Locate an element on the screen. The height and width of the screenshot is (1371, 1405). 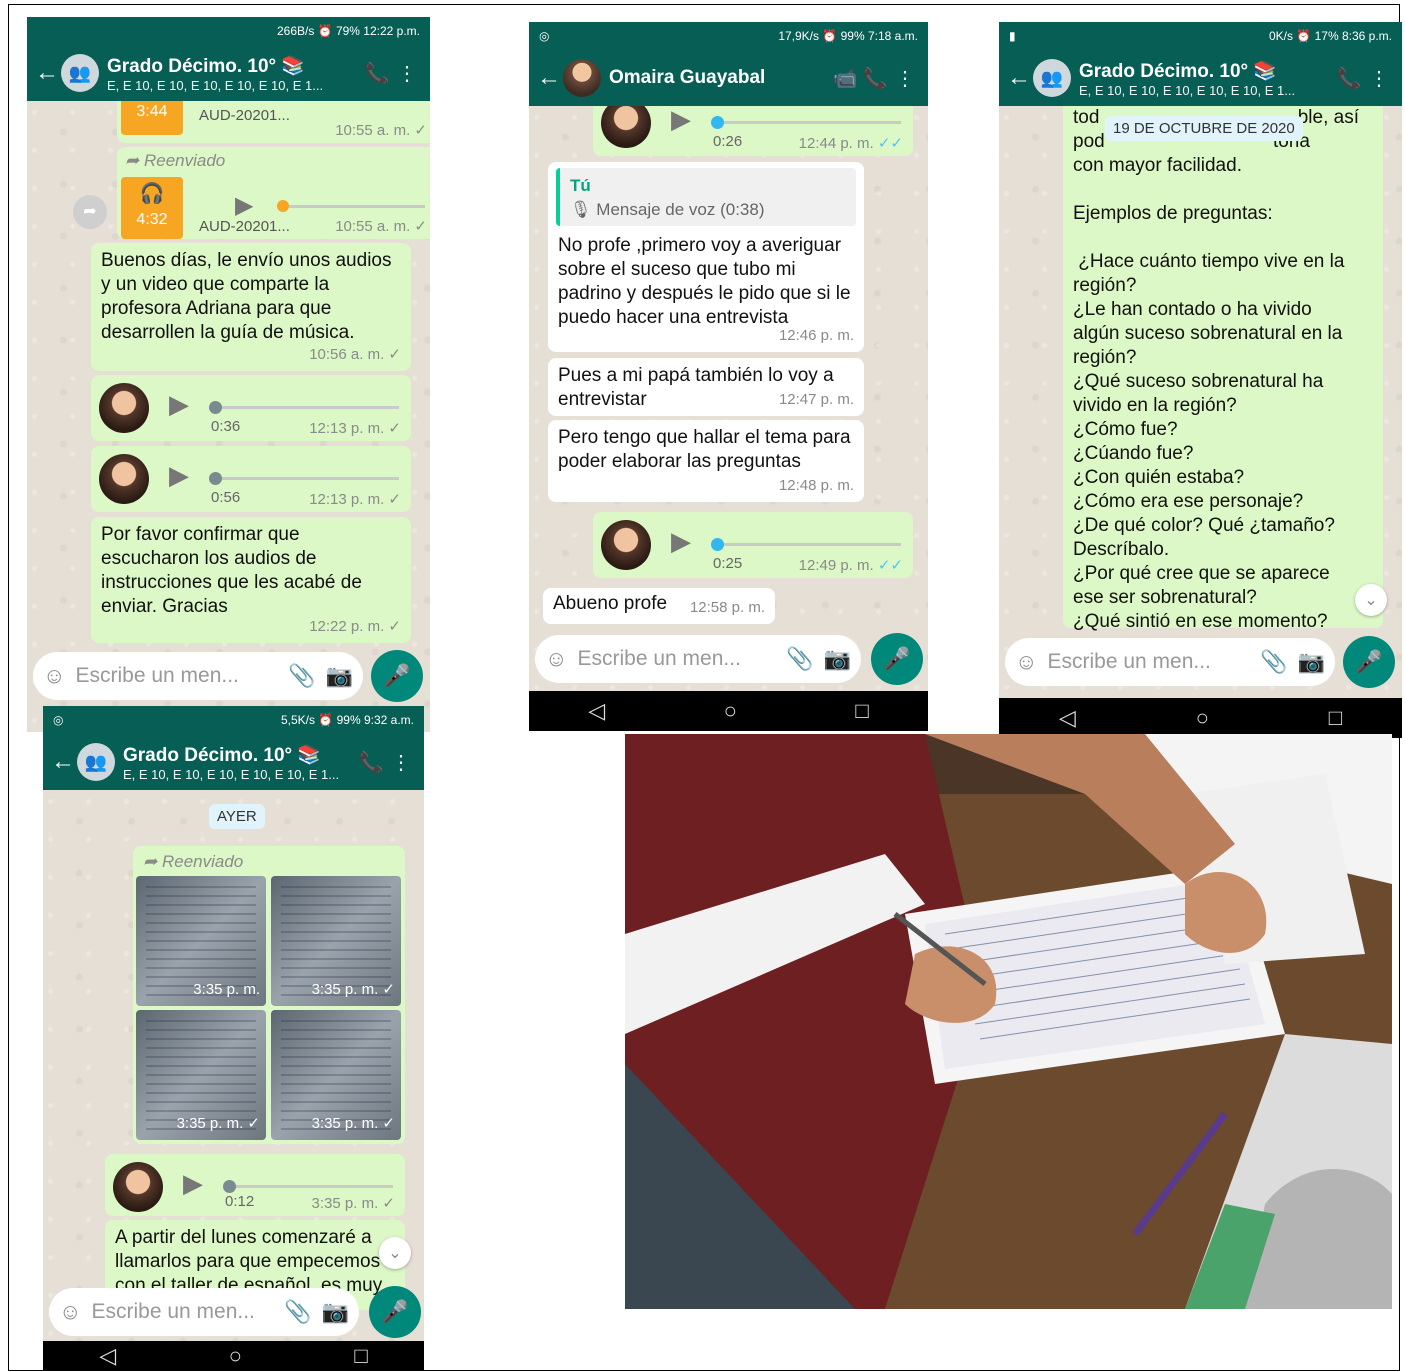
chat-title: Omaira Guayabal is located at coordinates (719, 78).